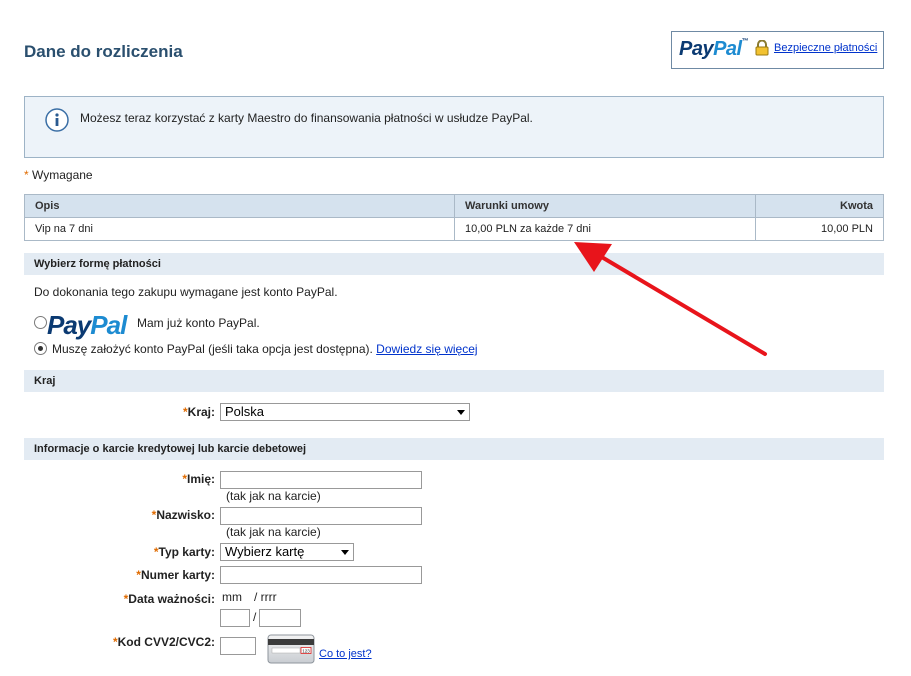 The width and height of the screenshot is (911, 676). I want to click on annotation-arrow-icon, so click(670, 299).